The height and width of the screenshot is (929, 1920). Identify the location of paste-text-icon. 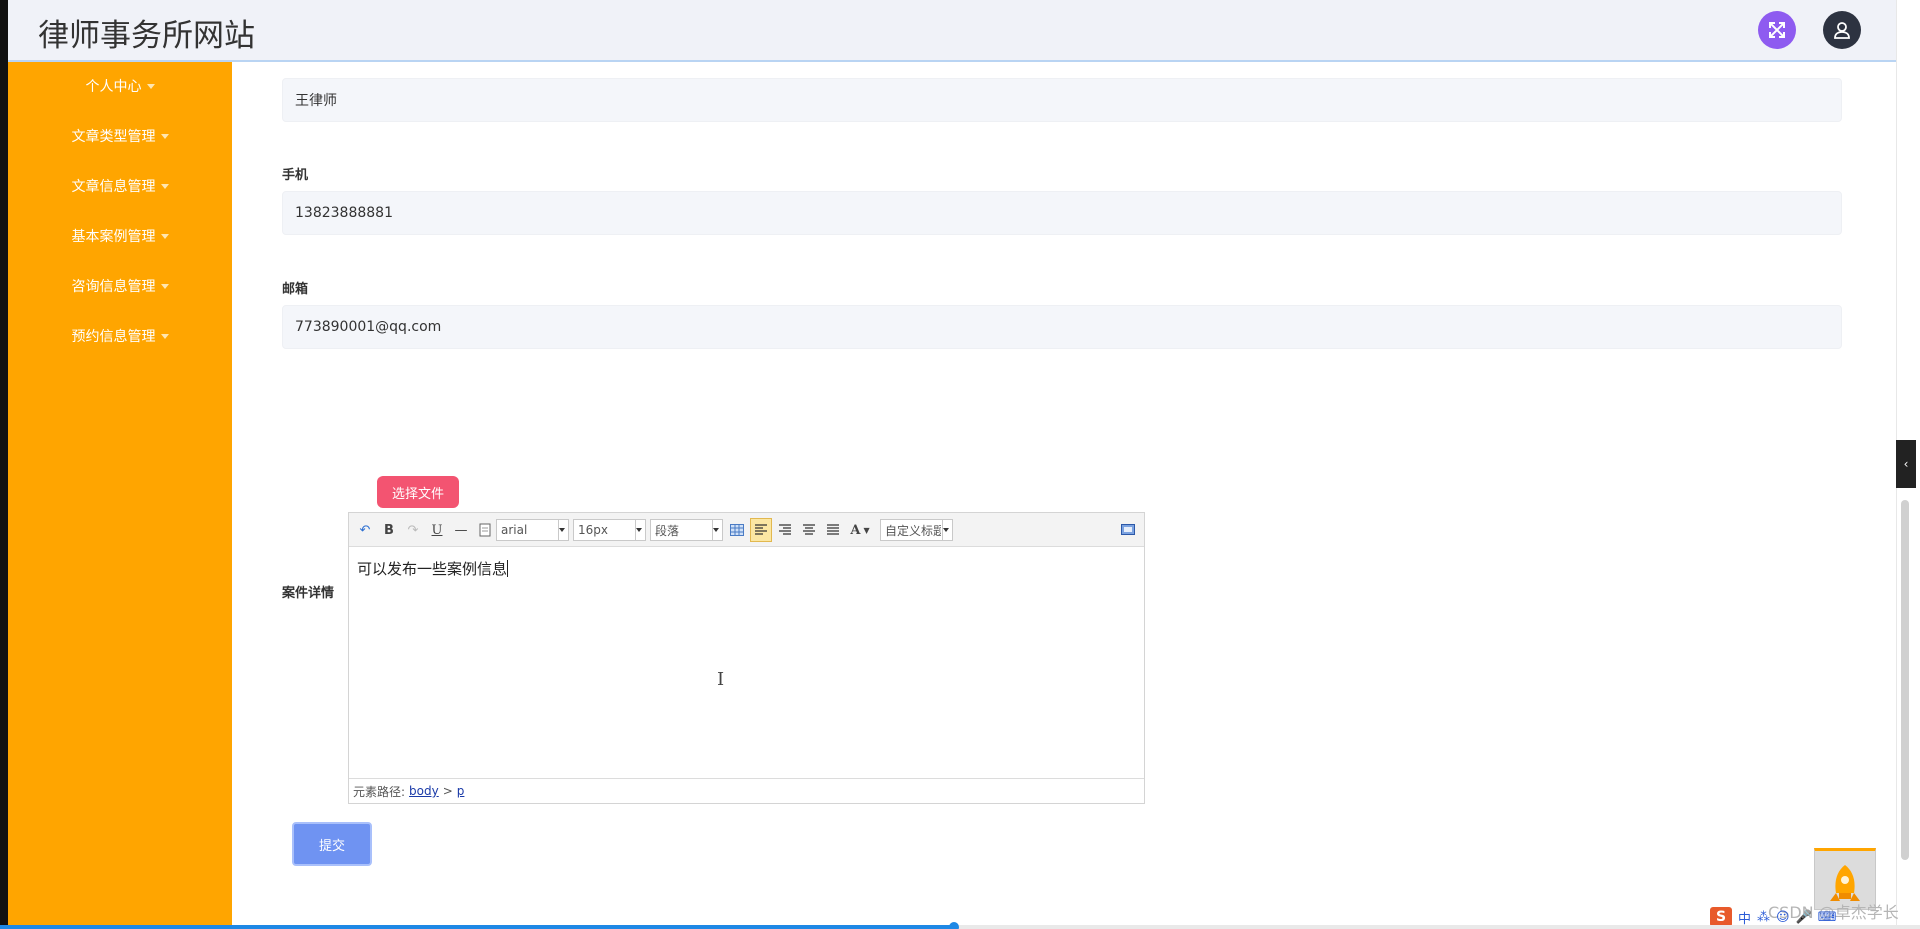
(485, 530).